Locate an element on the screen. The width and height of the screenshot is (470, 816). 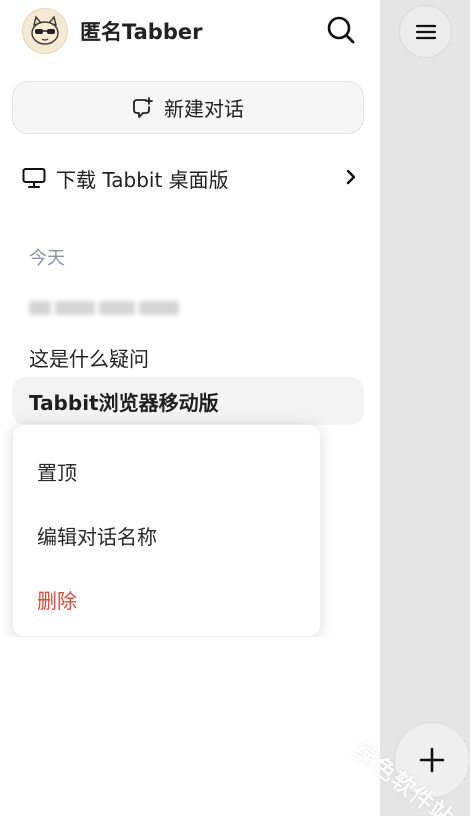
download-desktop-label: 下载 Tabbit 桌面版 is located at coordinates (142, 179).